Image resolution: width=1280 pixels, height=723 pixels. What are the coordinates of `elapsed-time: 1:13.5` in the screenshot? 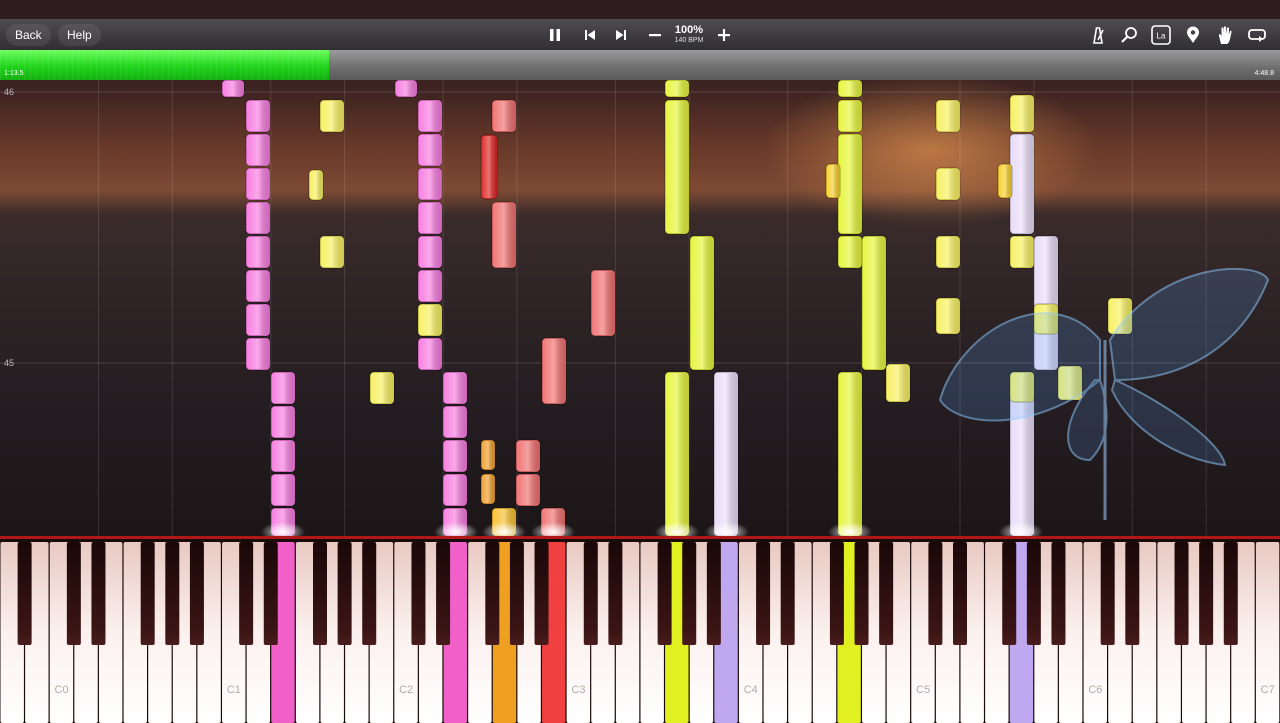 It's located at (14, 73).